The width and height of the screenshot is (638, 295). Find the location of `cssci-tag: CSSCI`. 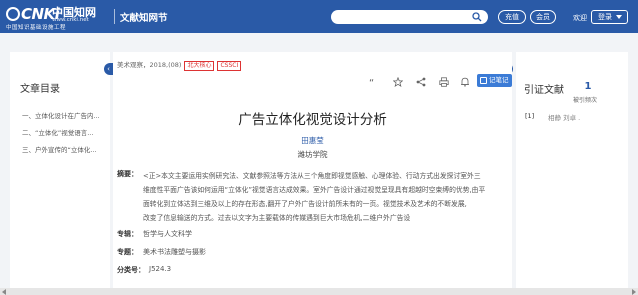

cssci-tag: CSSCI is located at coordinates (229, 66).